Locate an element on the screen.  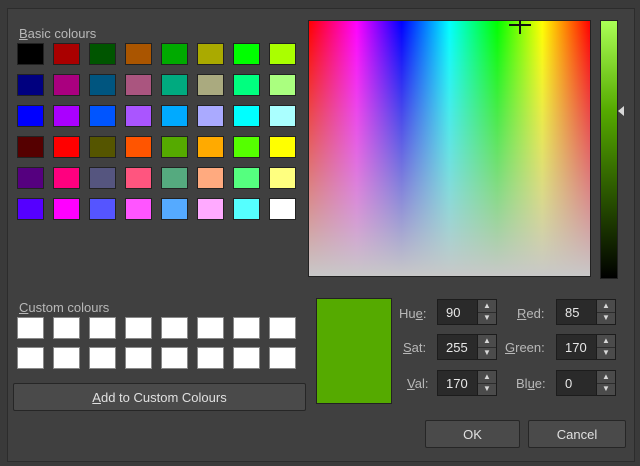
hue-input: 90 is located at coordinates (457, 312).